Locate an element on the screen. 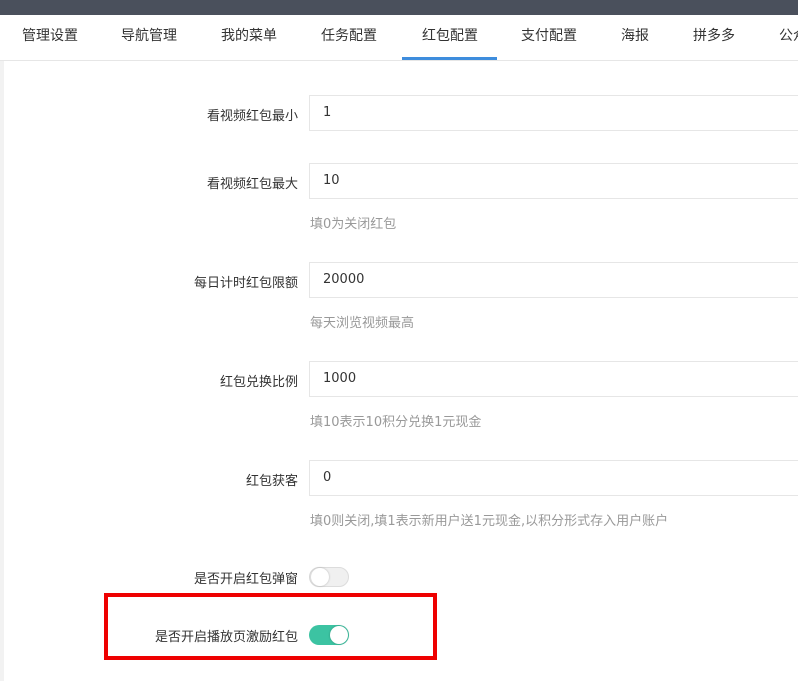 This screenshot has width=798, height=681. video-min-input: 1 is located at coordinates (553, 113).